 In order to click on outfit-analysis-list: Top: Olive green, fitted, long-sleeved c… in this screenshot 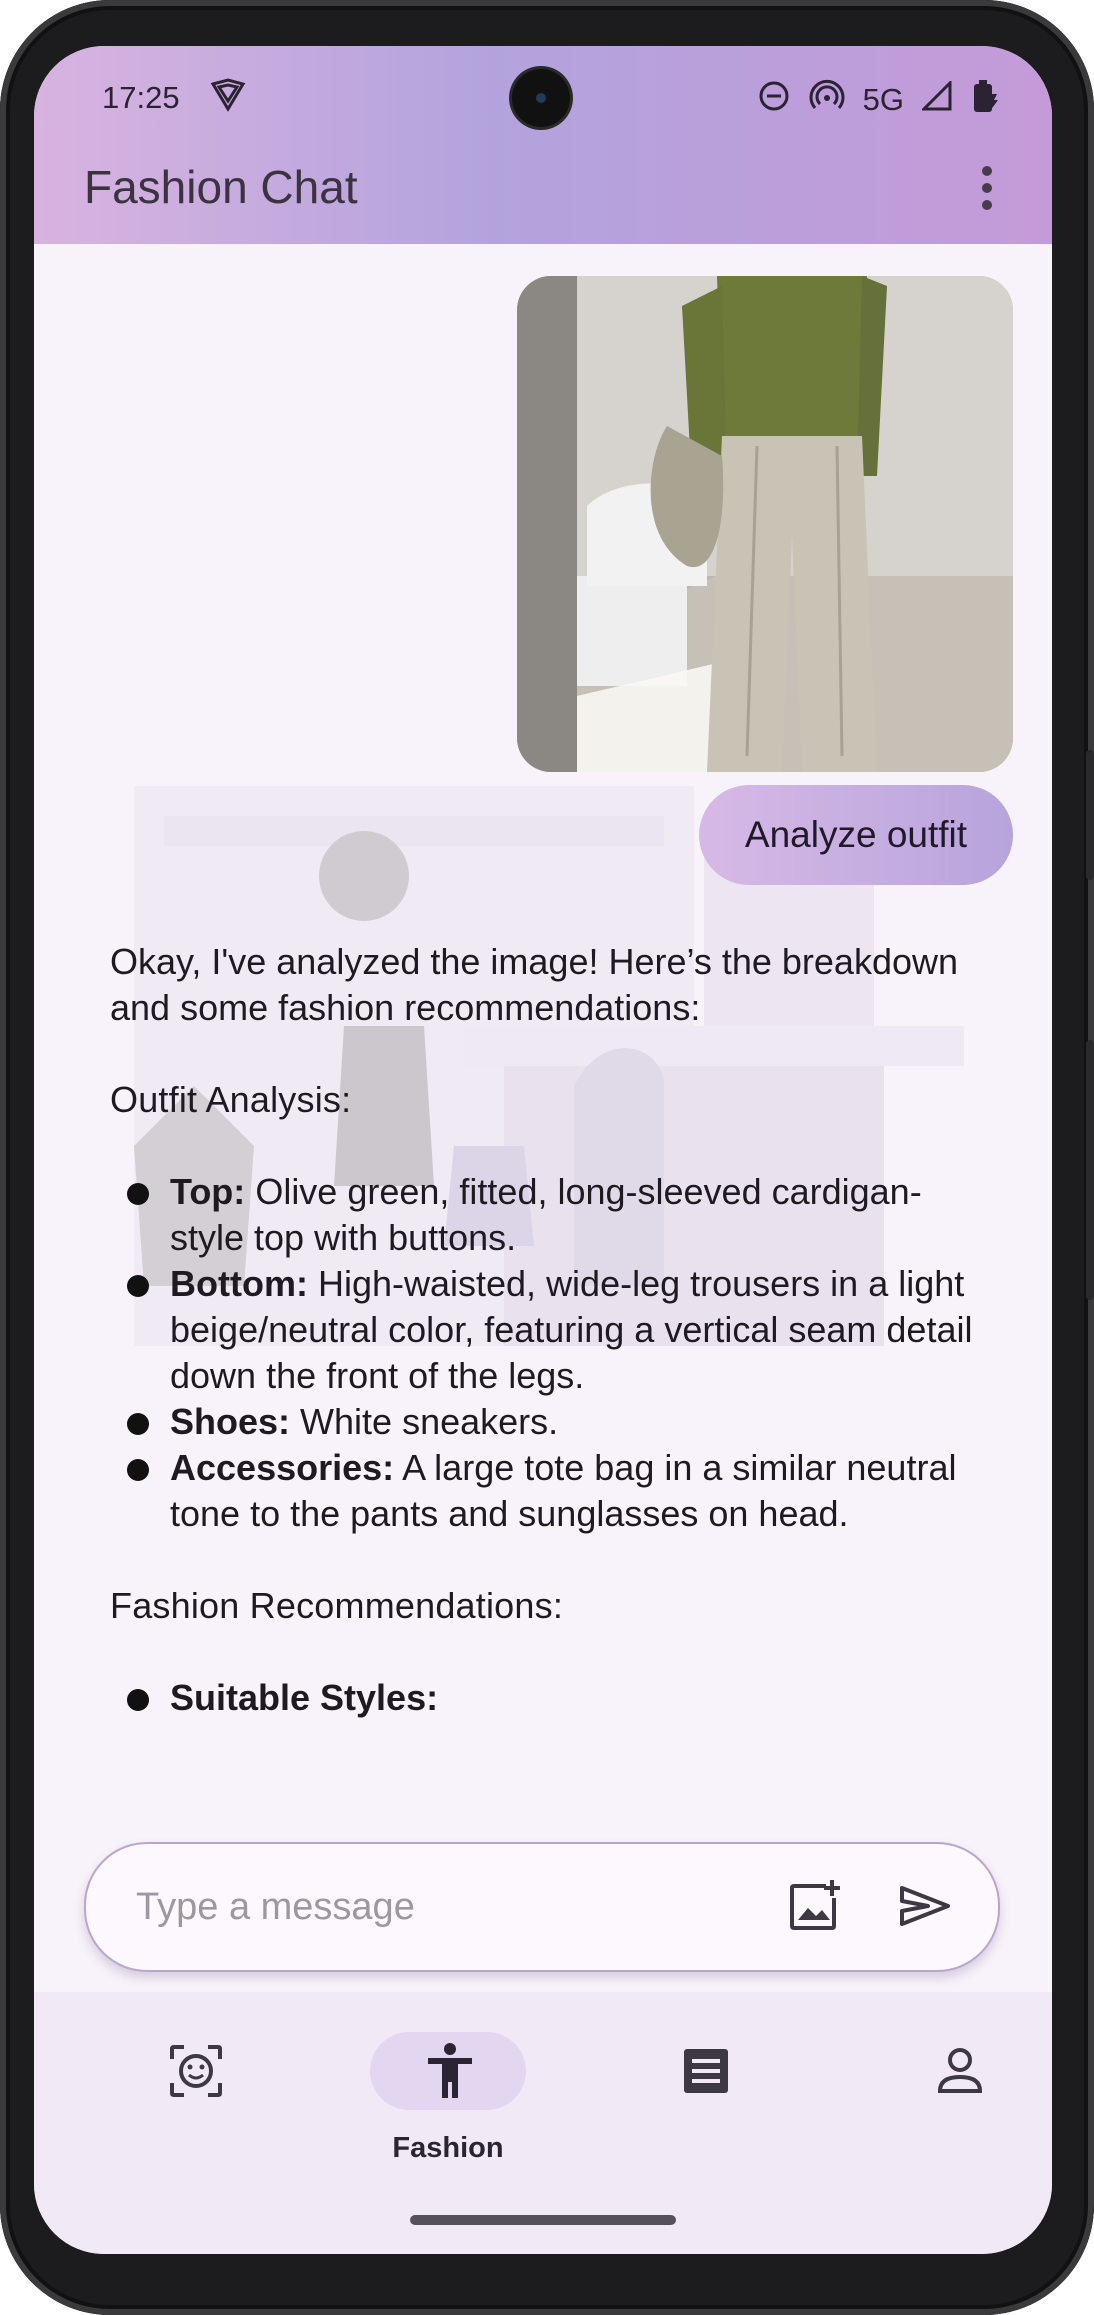, I will do `click(545, 1353)`.